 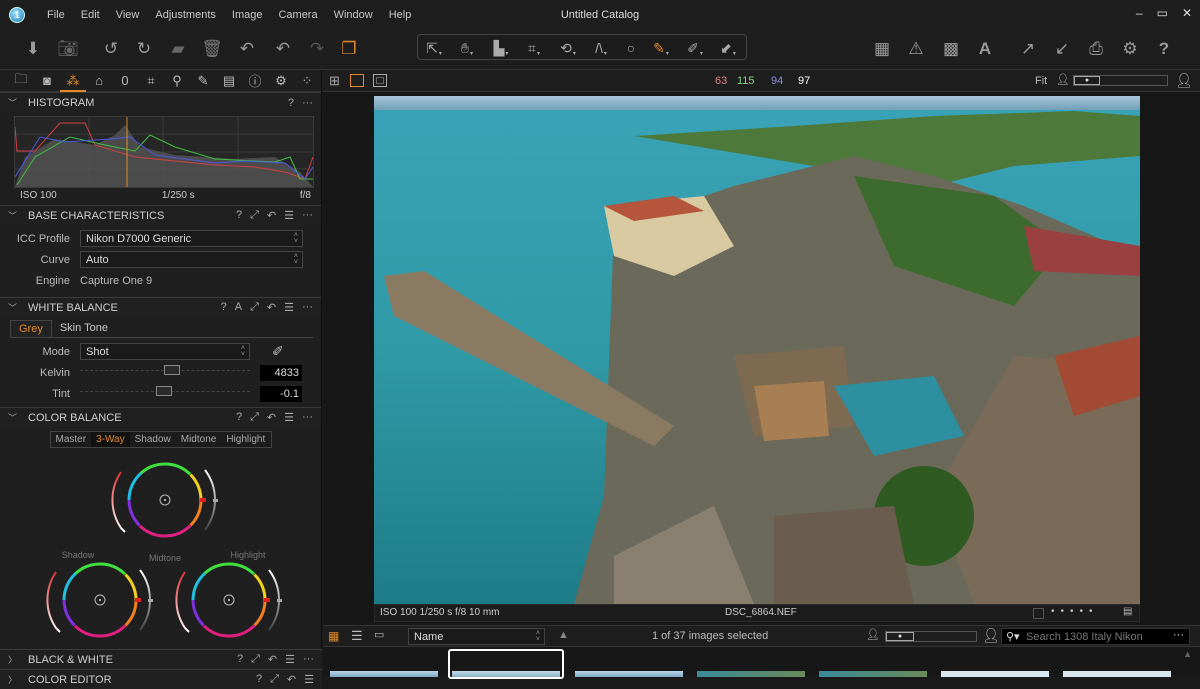 I want to click on tab-3-way: 3-Way, so click(x=110, y=439).